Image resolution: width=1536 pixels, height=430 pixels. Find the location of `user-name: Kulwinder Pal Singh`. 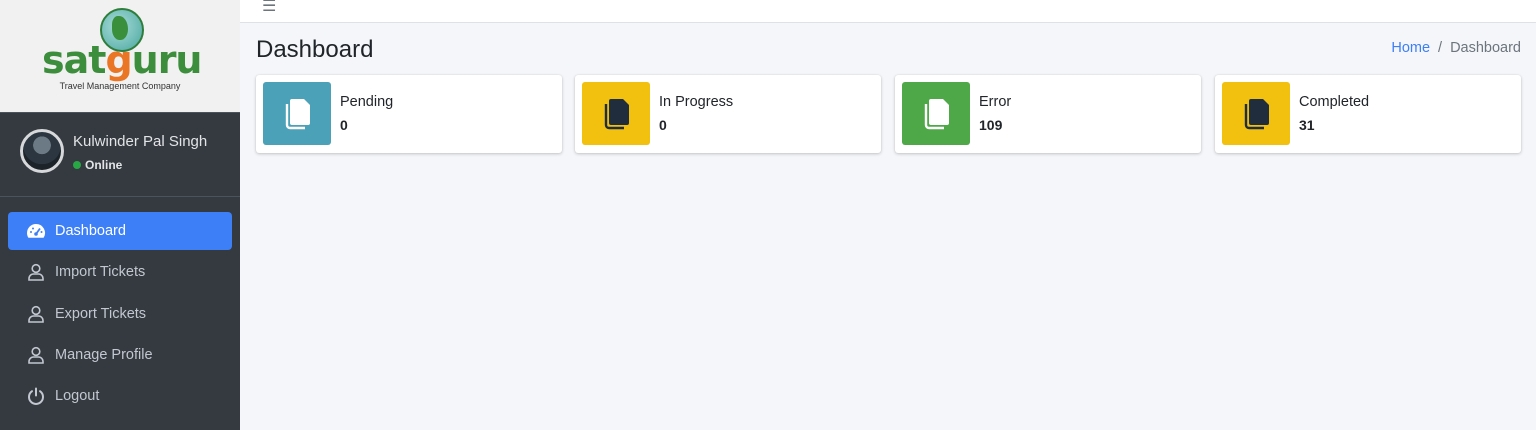

user-name: Kulwinder Pal Singh is located at coordinates (140, 141).